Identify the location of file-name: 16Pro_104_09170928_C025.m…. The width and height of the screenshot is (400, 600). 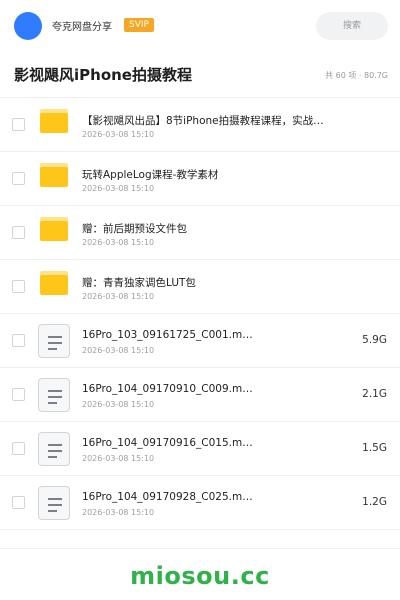
(167, 497).